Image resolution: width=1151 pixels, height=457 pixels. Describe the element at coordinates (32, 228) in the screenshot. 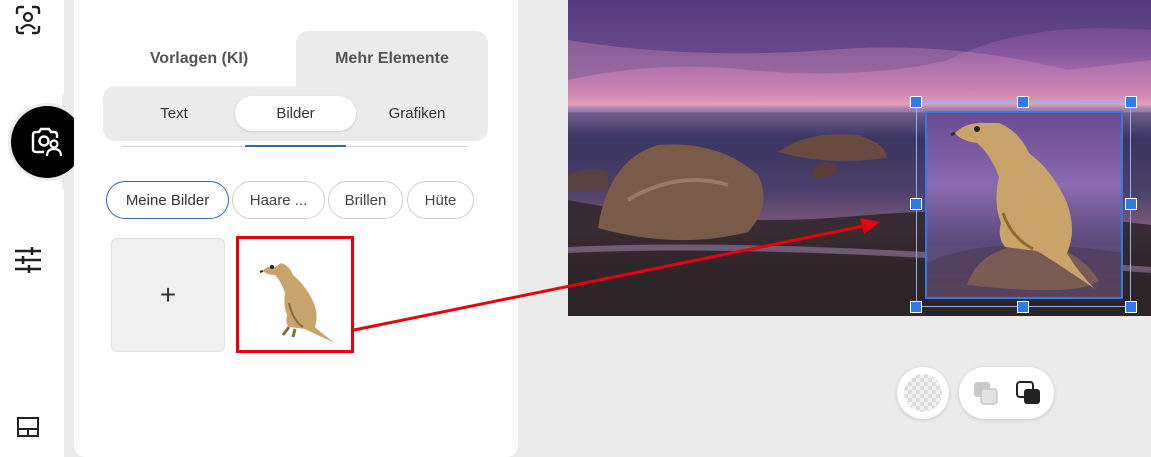

I see `left-rail` at that location.